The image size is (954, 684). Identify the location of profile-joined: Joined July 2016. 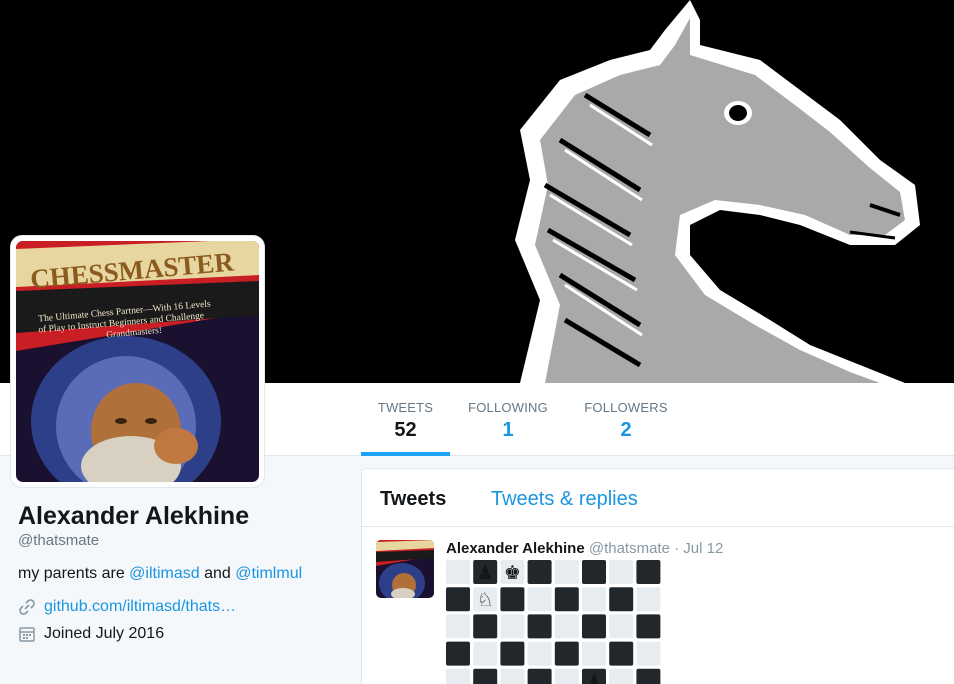
(91, 634).